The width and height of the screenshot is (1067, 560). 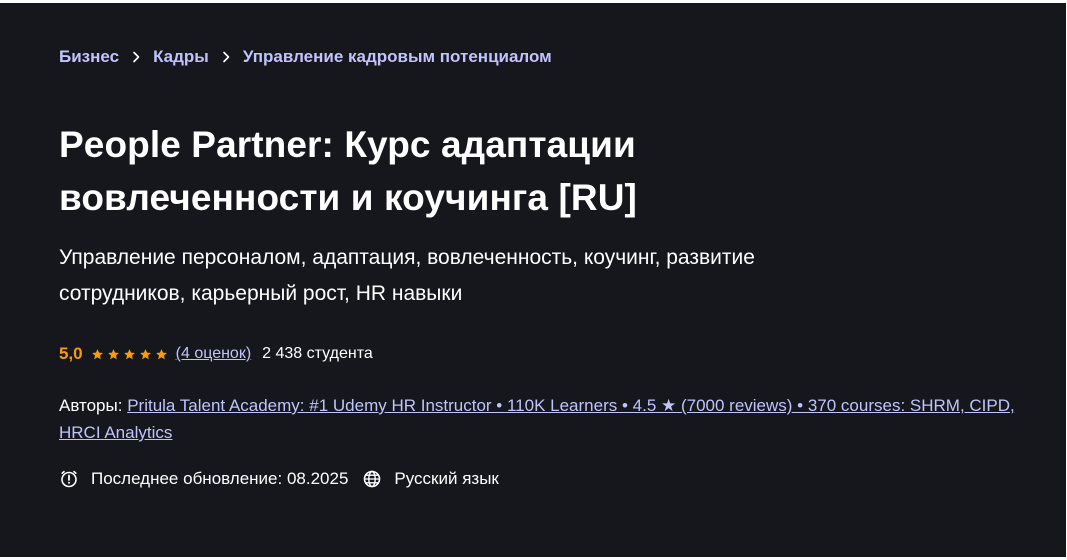 What do you see at coordinates (446, 478) in the screenshot?
I see `course-language: Русский язык` at bounding box center [446, 478].